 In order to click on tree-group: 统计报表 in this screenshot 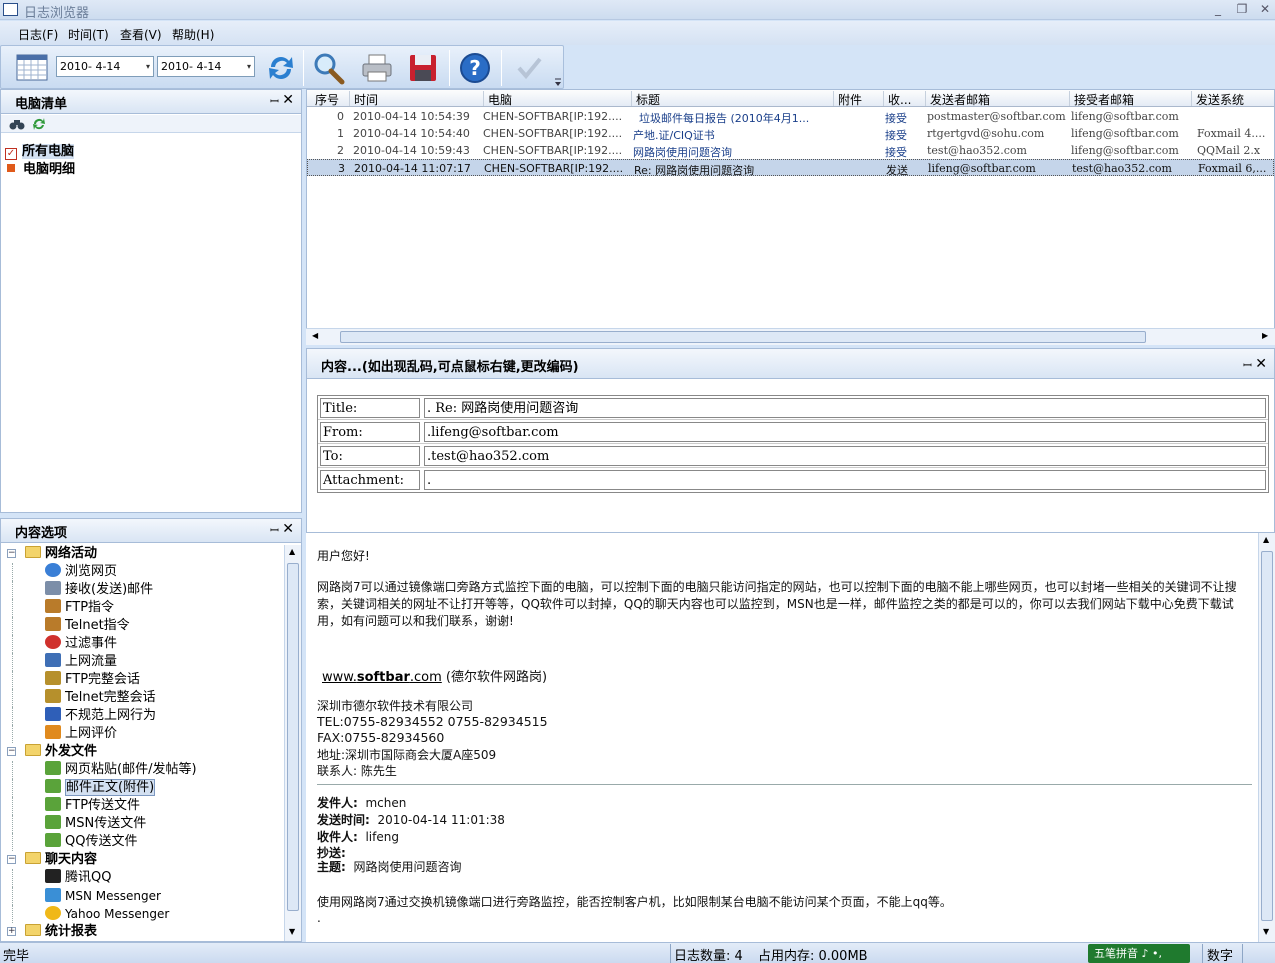, I will do `click(61, 932)`.